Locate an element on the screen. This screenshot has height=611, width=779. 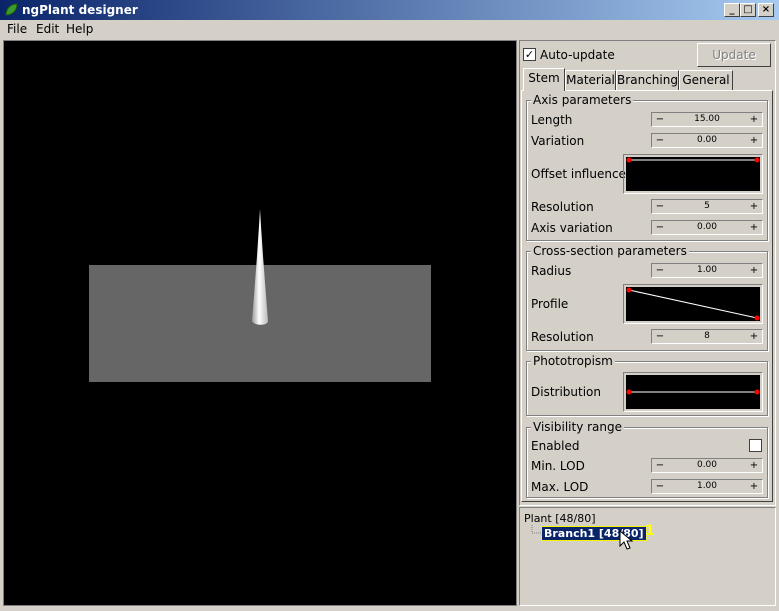
tree-item-plant: Plant [48/80] is located at coordinates (560, 518).